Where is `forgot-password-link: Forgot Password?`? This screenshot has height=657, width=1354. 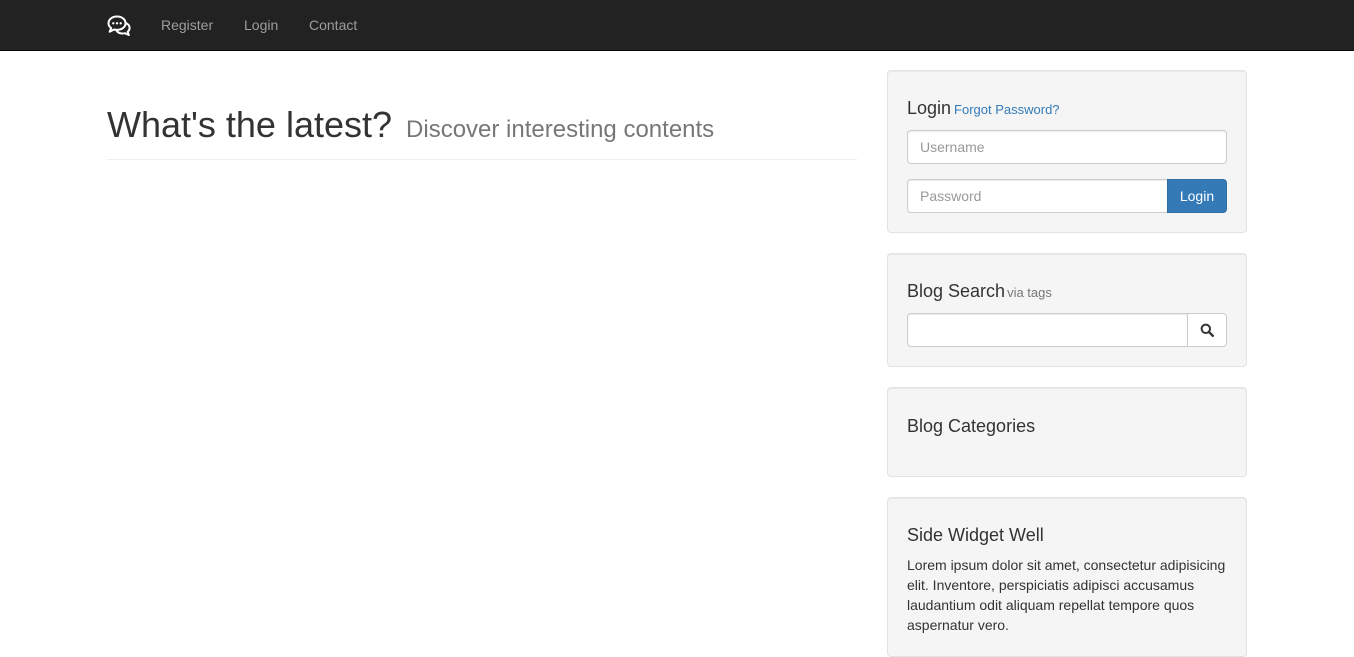 forgot-password-link: Forgot Password? is located at coordinates (1007, 109).